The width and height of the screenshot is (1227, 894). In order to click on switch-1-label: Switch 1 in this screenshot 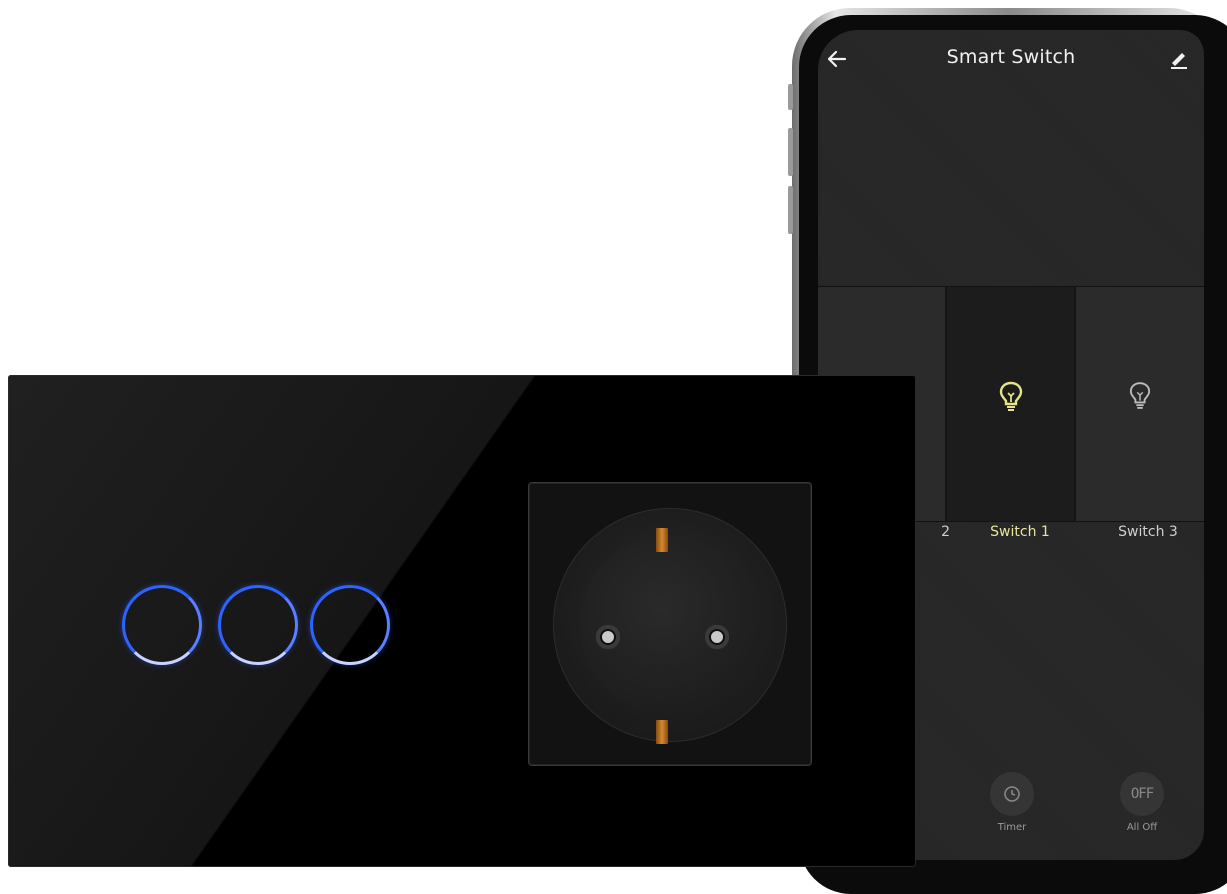, I will do `click(1020, 532)`.